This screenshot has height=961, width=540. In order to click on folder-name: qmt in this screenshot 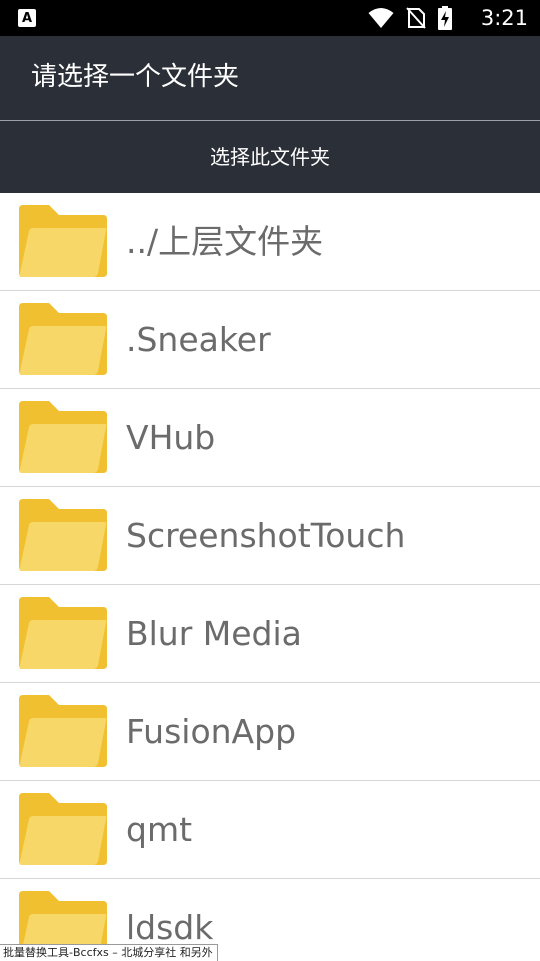, I will do `click(159, 829)`.